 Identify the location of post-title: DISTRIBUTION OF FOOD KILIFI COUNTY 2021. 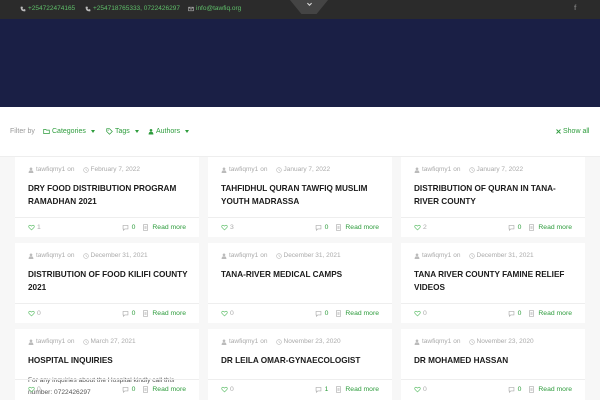
(111, 281).